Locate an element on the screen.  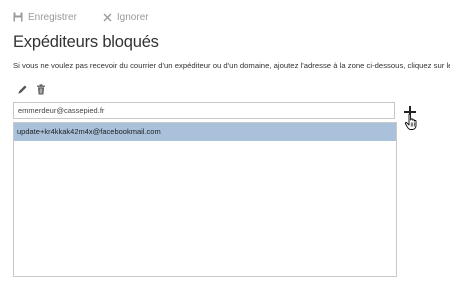
toolbar: Enregistrer Ignorer is located at coordinates (94, 17).